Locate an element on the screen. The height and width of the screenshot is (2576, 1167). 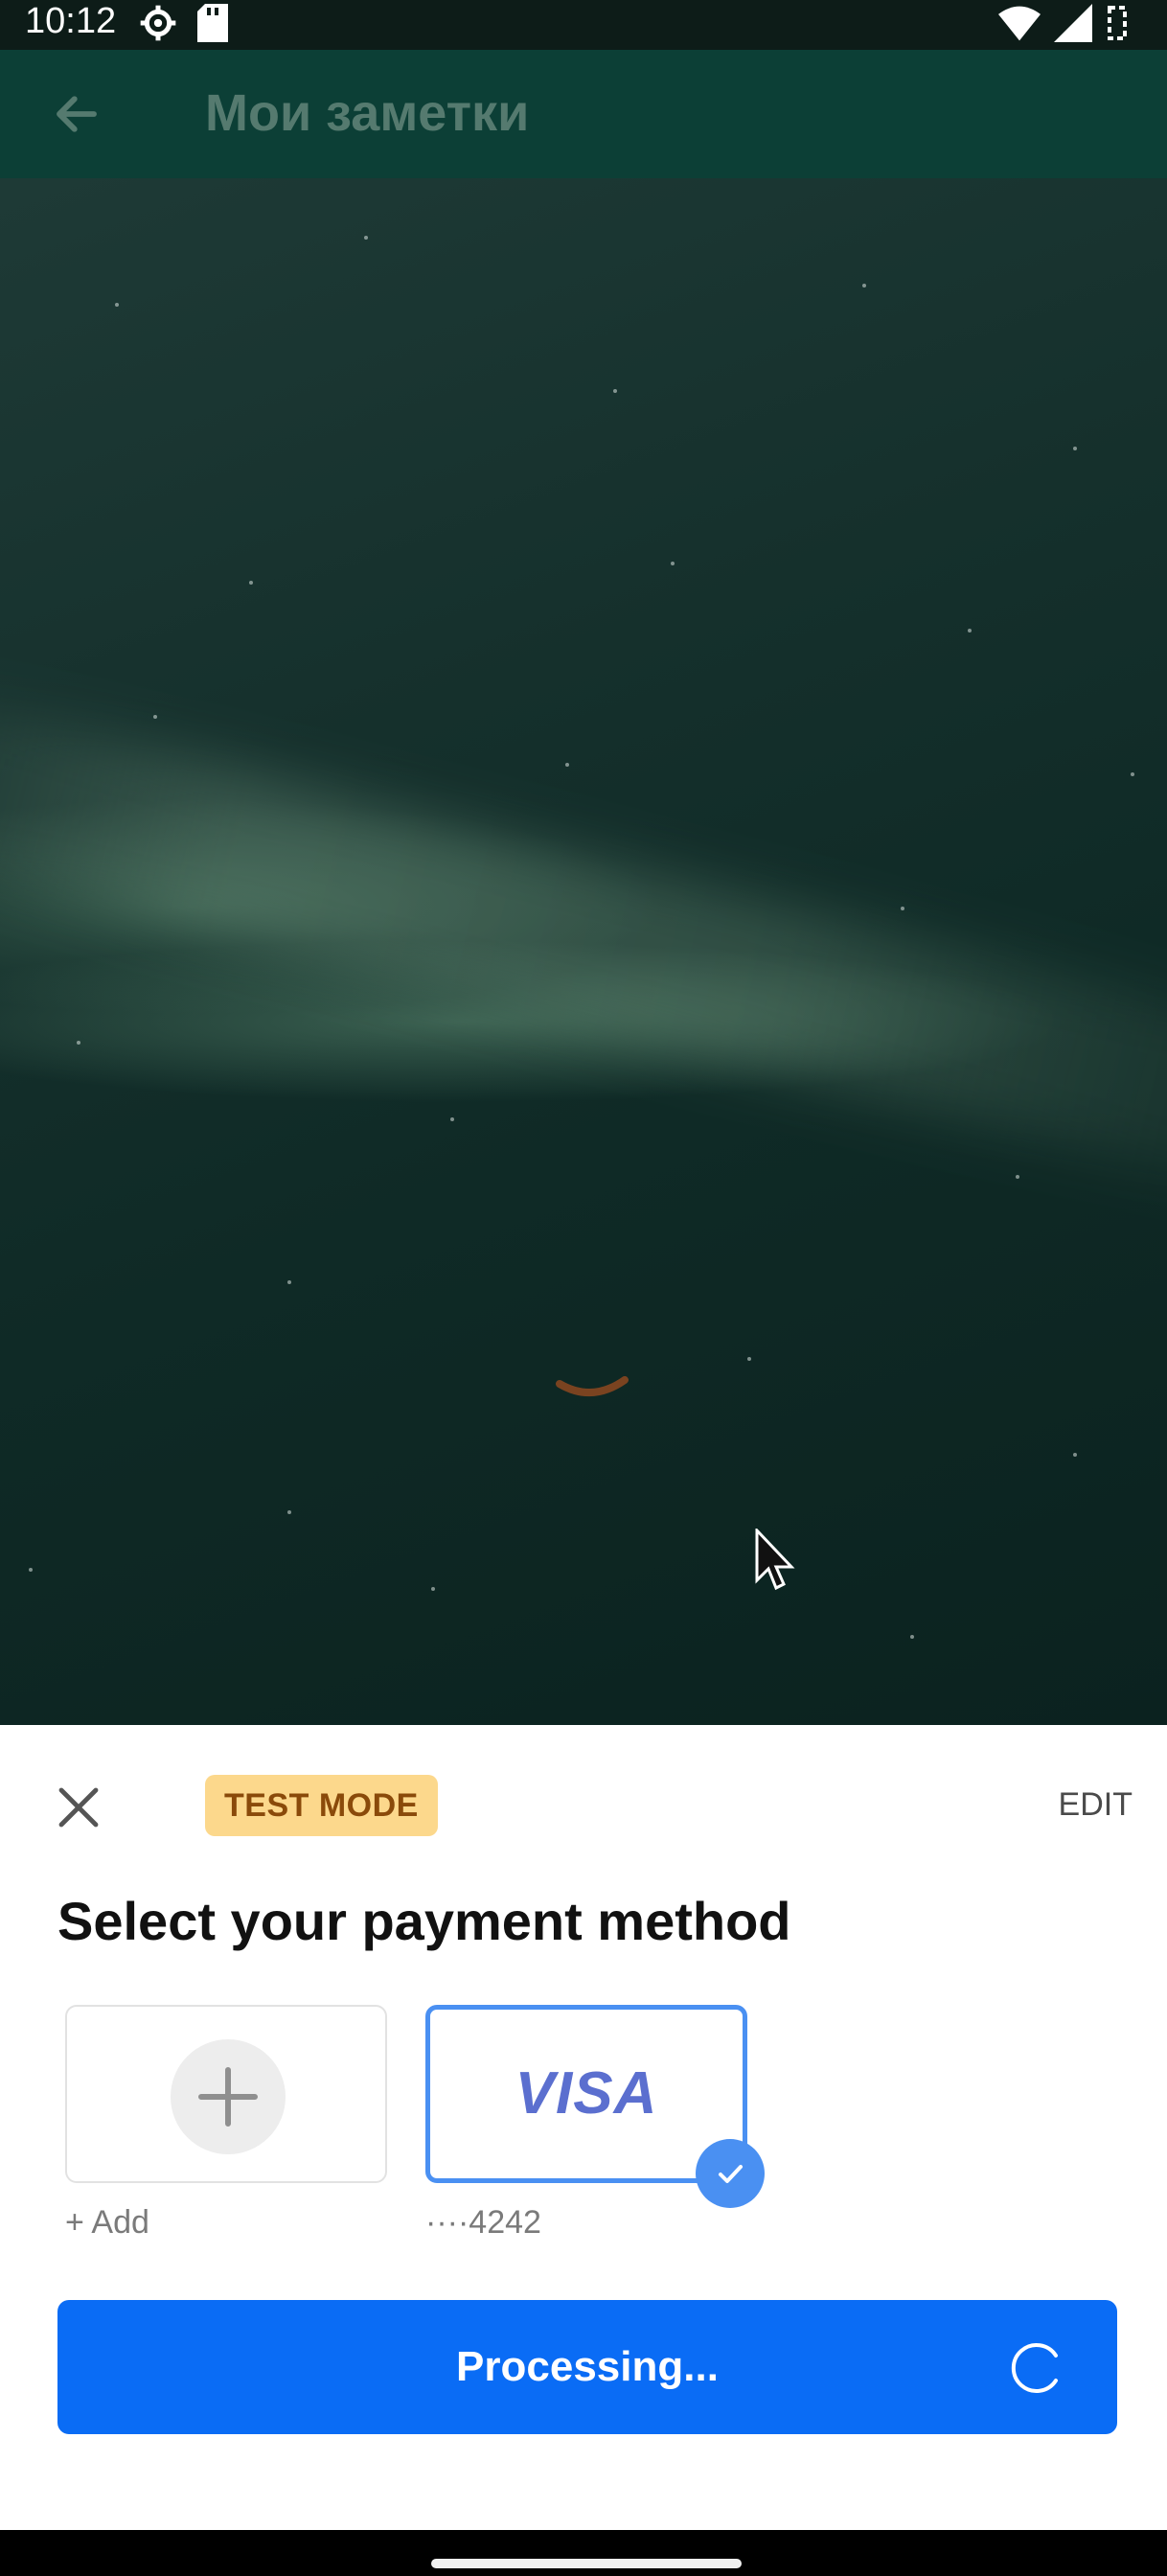
sheet-title: Select your payment method is located at coordinates (424, 1921).